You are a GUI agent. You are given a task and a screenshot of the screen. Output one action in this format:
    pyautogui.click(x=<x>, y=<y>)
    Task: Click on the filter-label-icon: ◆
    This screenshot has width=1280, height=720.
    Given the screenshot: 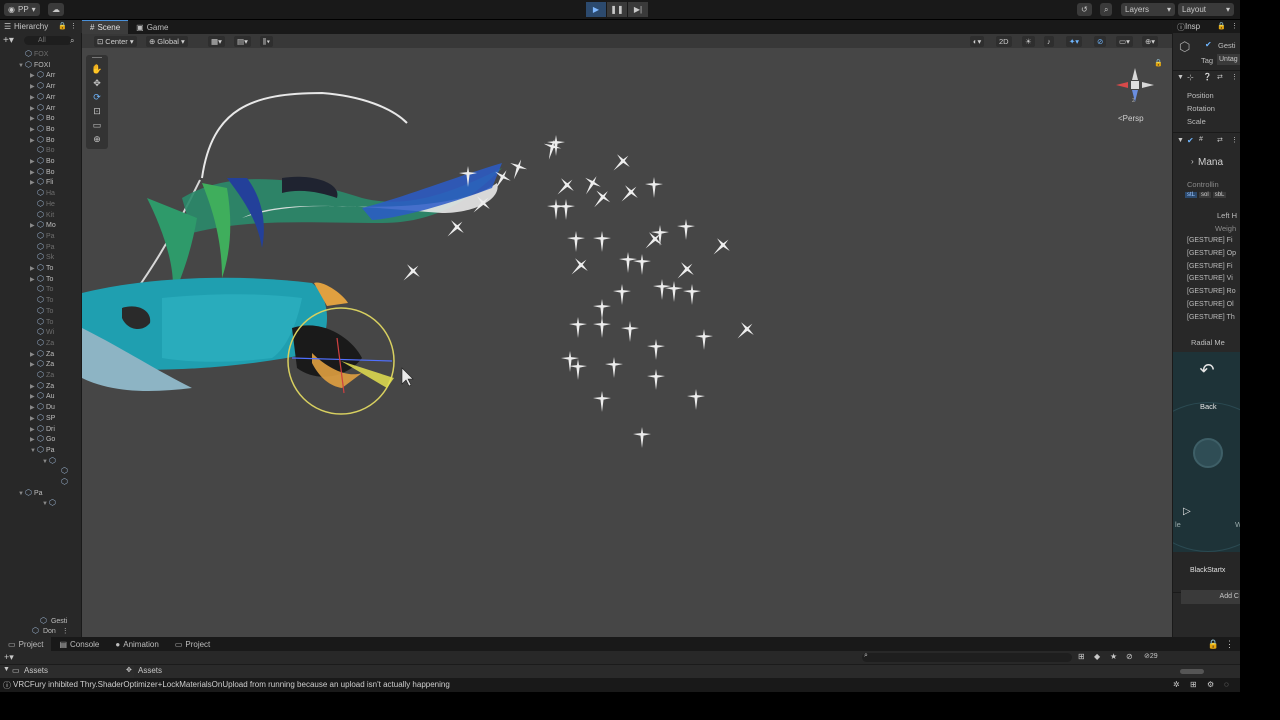 What is the action you would take?
    pyautogui.click(x=1097, y=656)
    